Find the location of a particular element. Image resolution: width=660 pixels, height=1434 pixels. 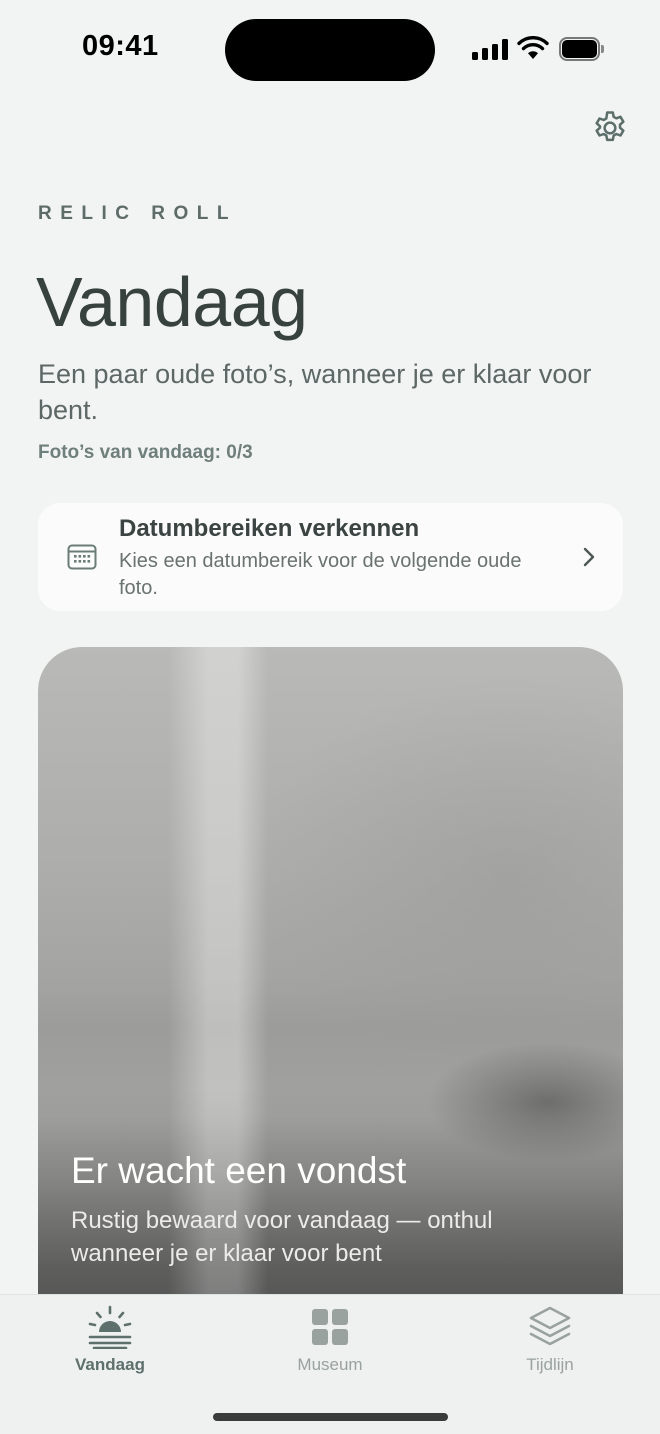

tab-tijdlijn: Tijdlijn is located at coordinates (550, 1343).